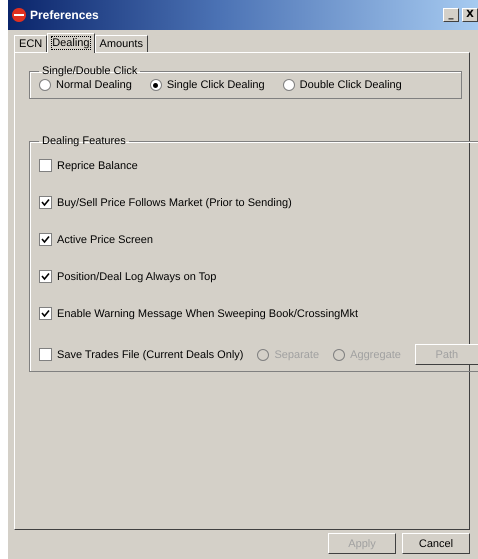 This screenshot has width=478, height=559. What do you see at coordinates (94, 85) in the screenshot?
I see `radio-label: Normal Dealing` at bounding box center [94, 85].